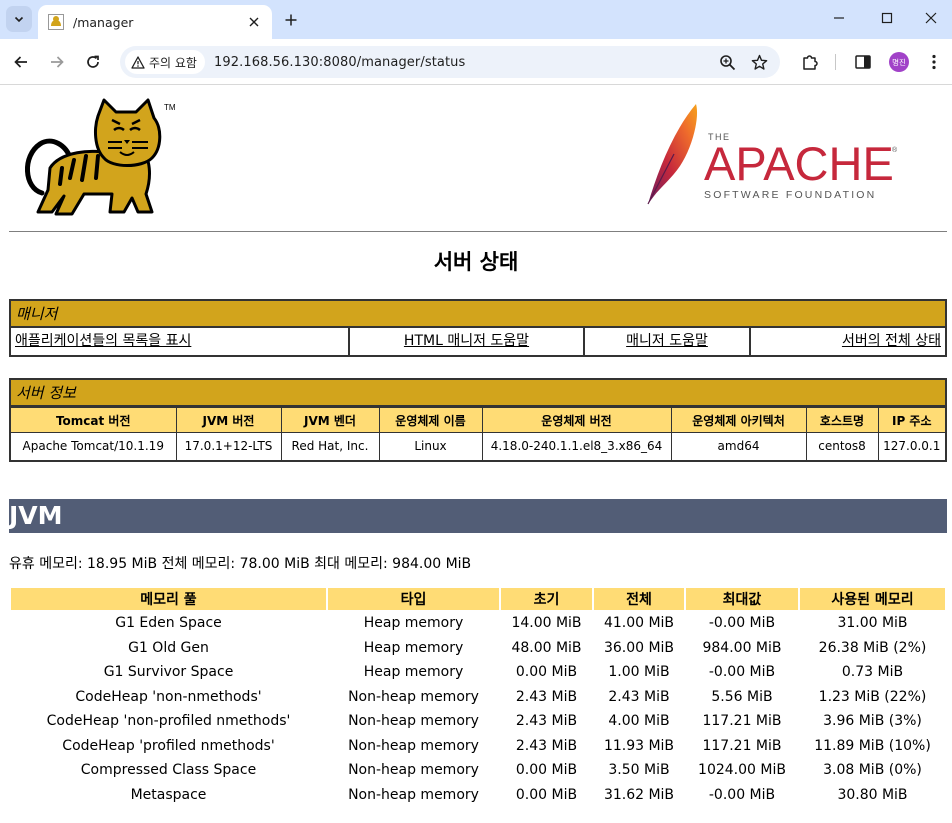 This screenshot has height=823, width=952. I want to click on column-header: 전체, so click(639, 599).